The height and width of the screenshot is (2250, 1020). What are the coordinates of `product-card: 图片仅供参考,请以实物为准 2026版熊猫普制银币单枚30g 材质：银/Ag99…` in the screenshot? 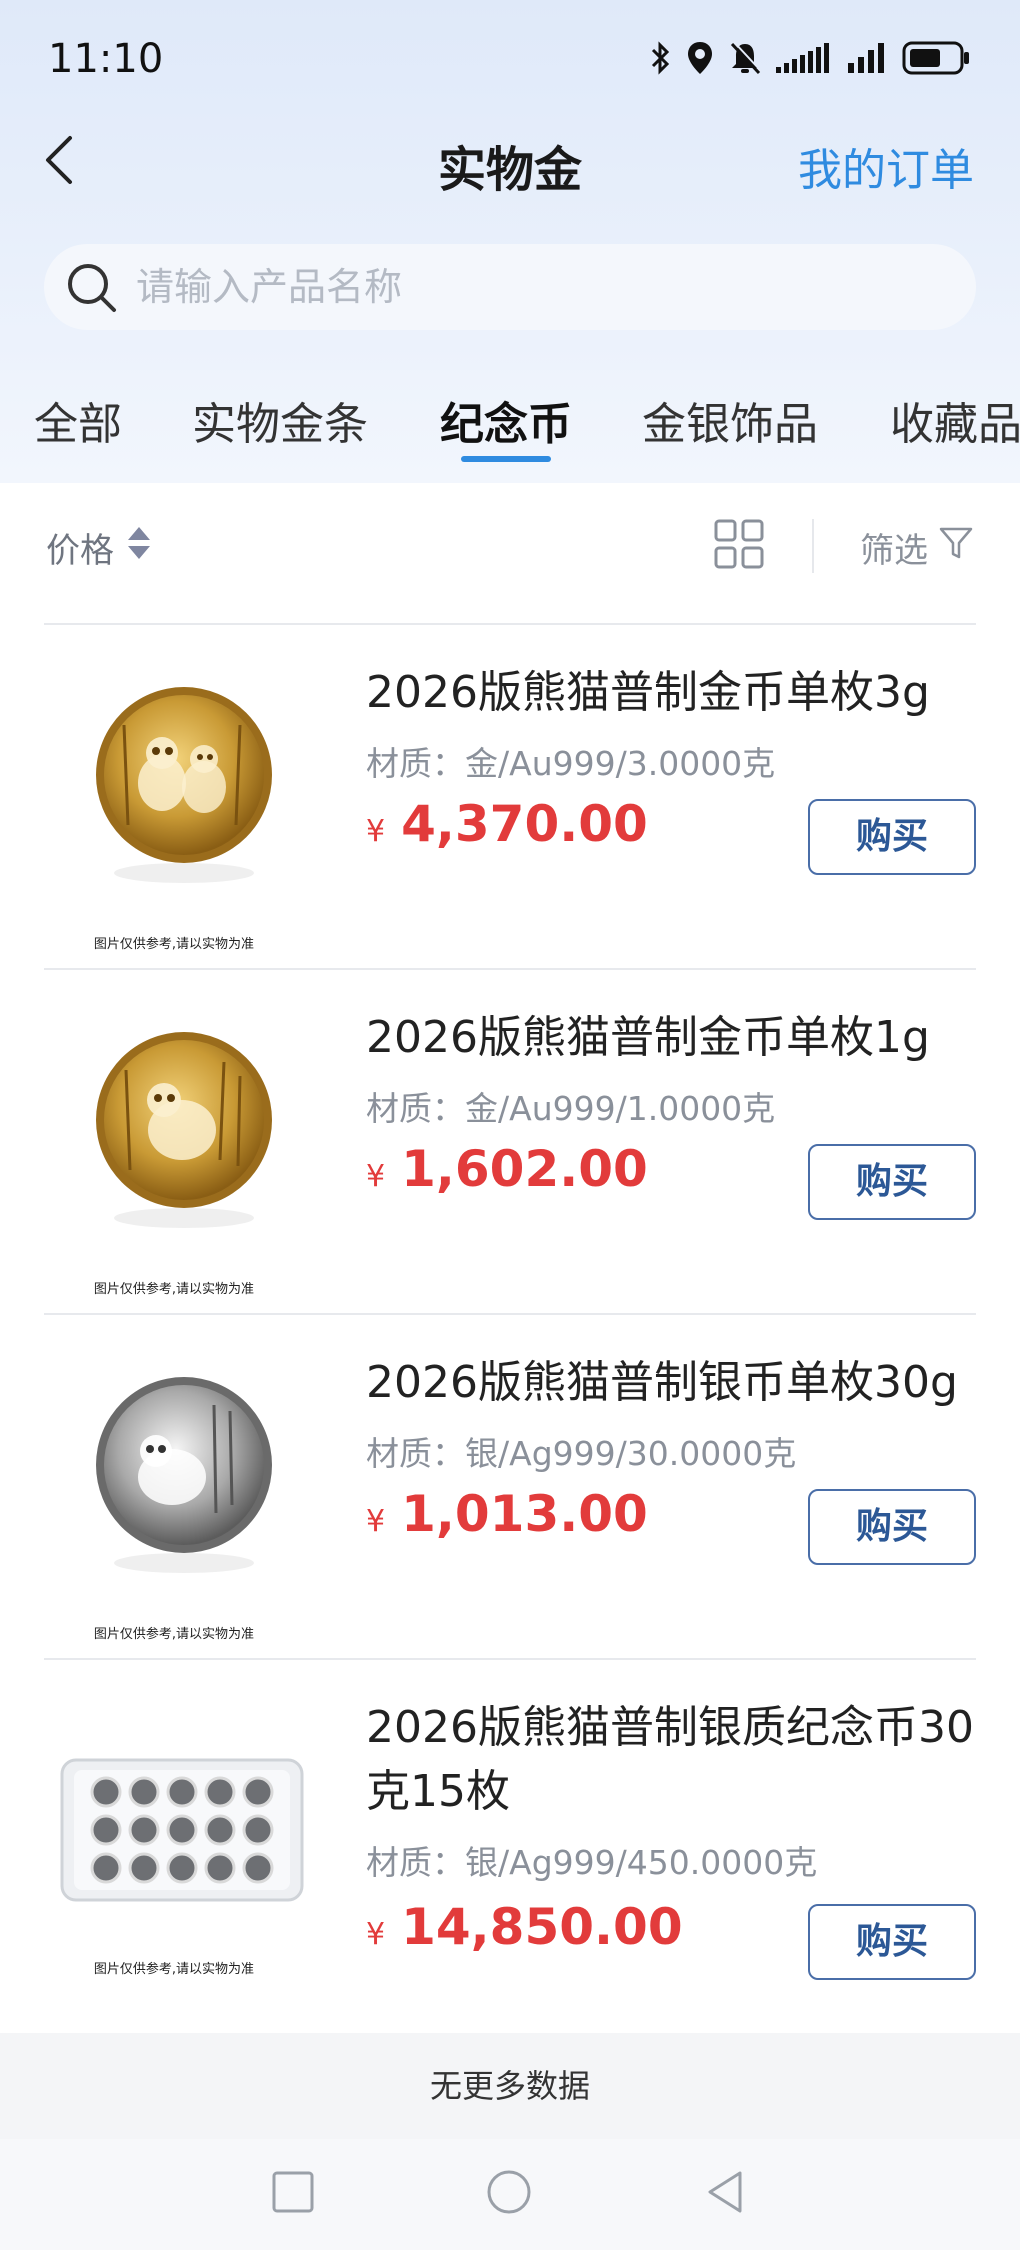 It's located at (510, 1485).